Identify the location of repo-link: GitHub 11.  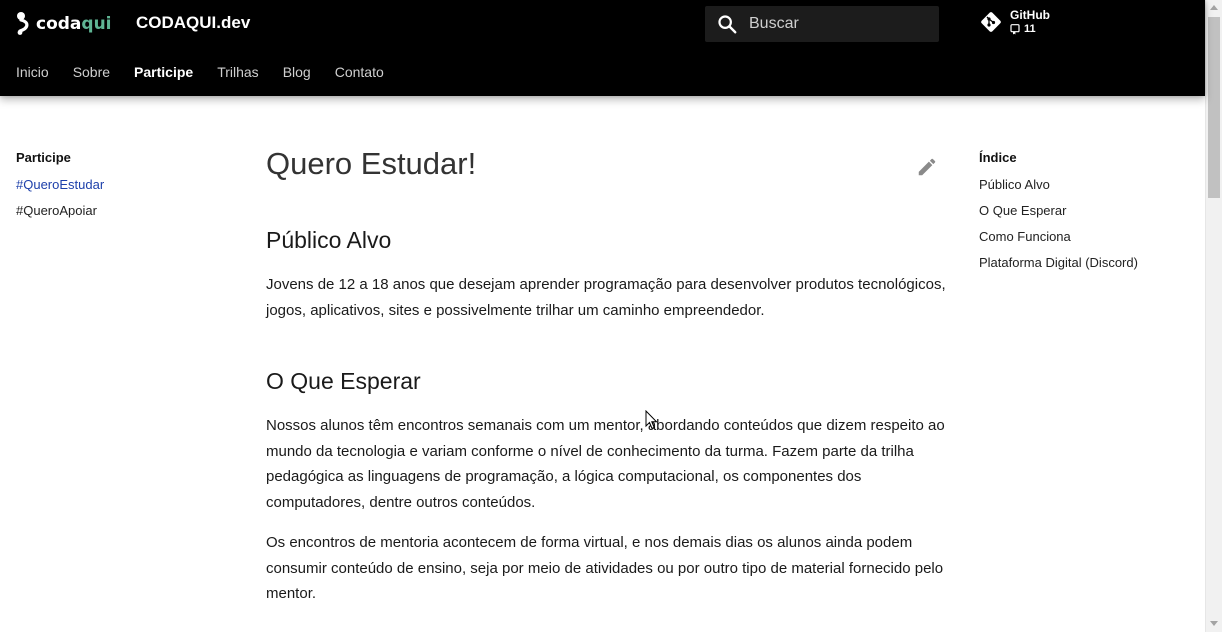
(1014, 22).